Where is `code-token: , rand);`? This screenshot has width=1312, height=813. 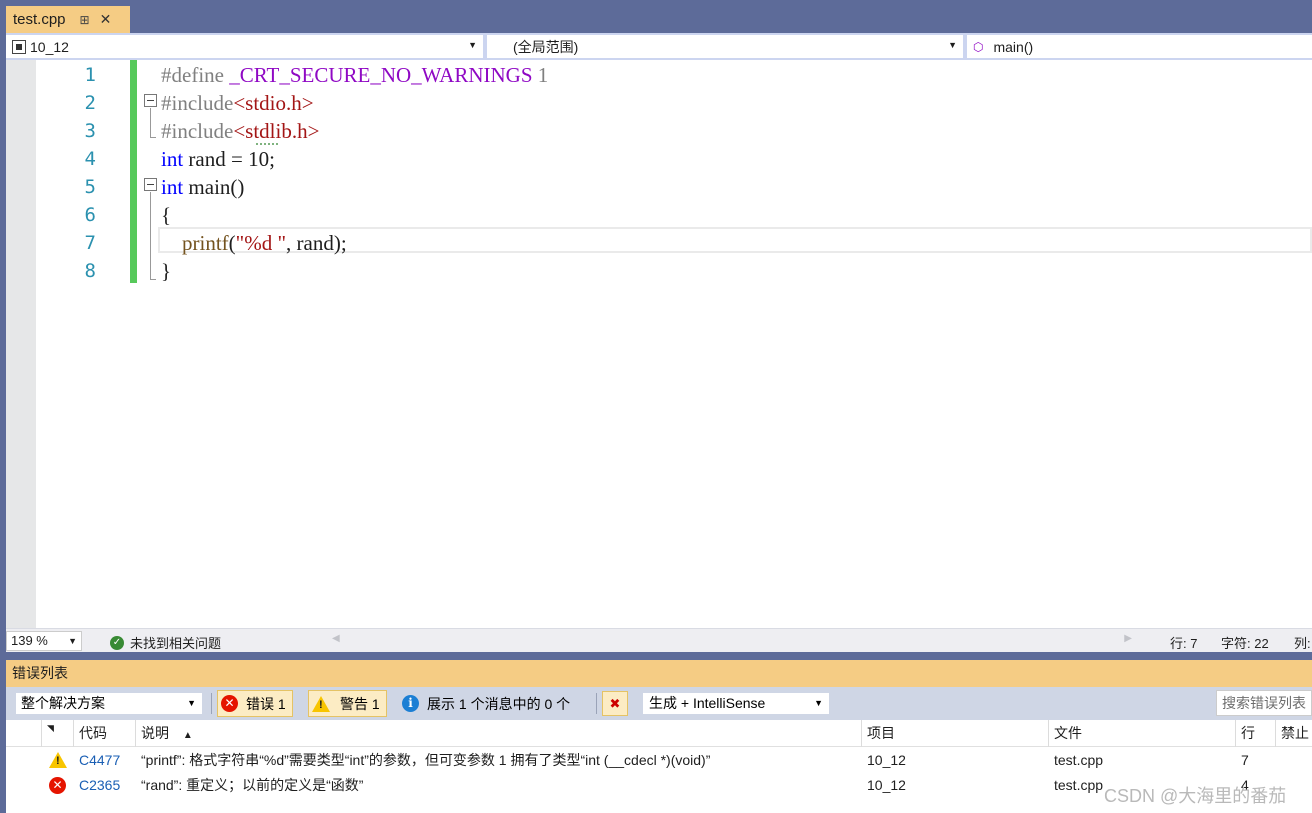 code-token: , rand); is located at coordinates (316, 243).